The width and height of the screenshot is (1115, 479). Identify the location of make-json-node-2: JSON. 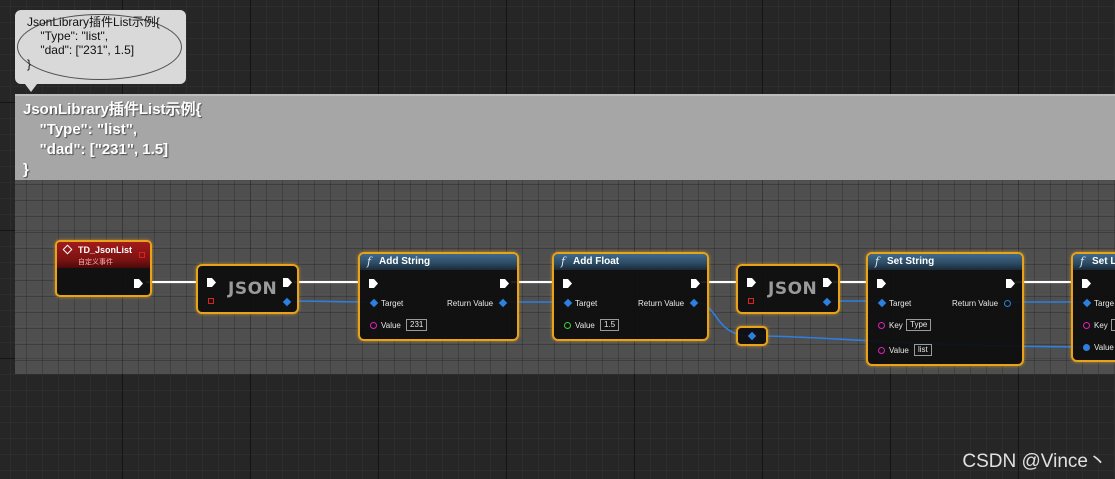
(788, 289).